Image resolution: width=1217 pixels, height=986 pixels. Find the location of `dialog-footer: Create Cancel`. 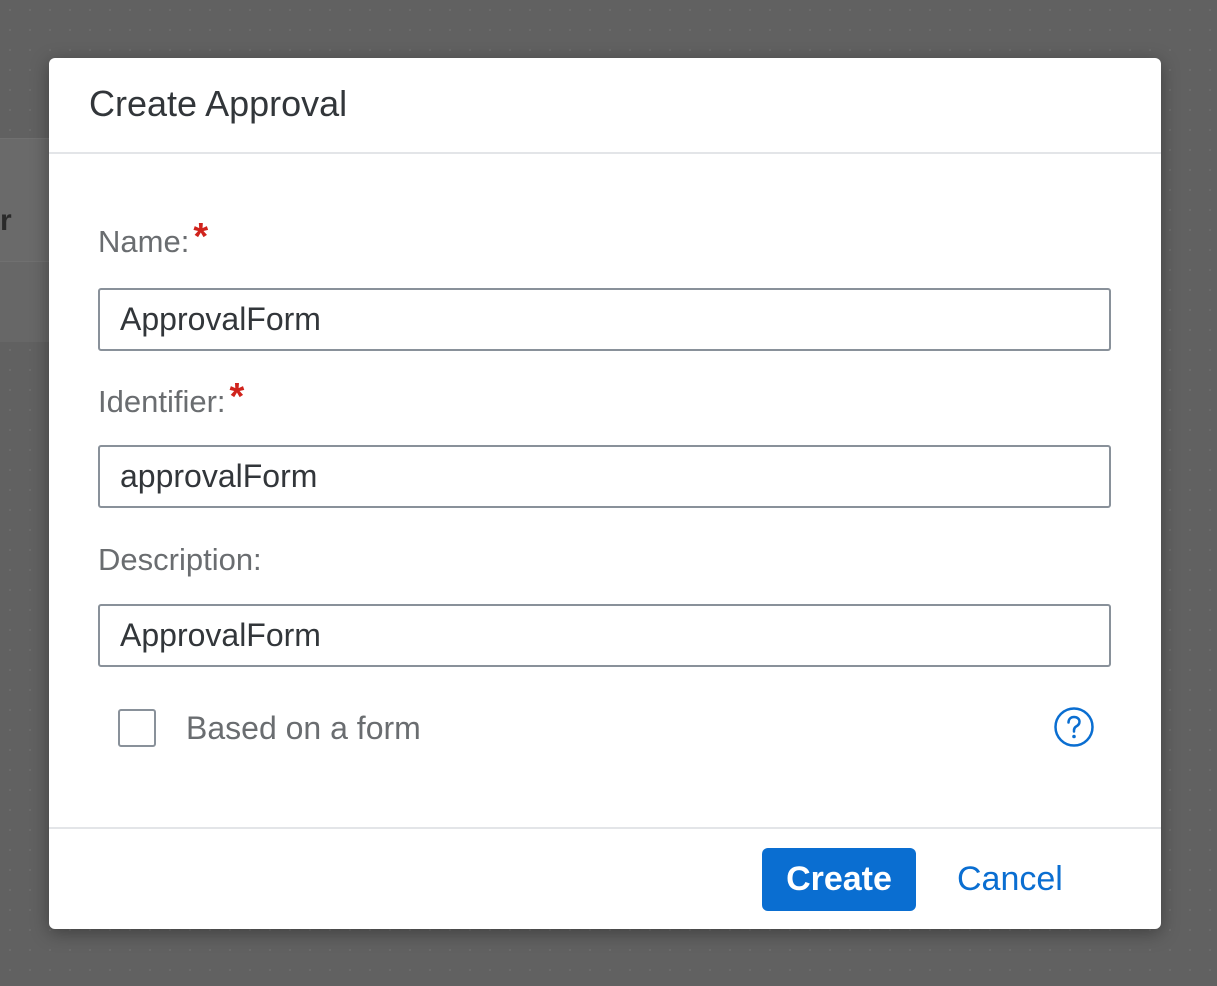

dialog-footer: Create Cancel is located at coordinates (605, 878).